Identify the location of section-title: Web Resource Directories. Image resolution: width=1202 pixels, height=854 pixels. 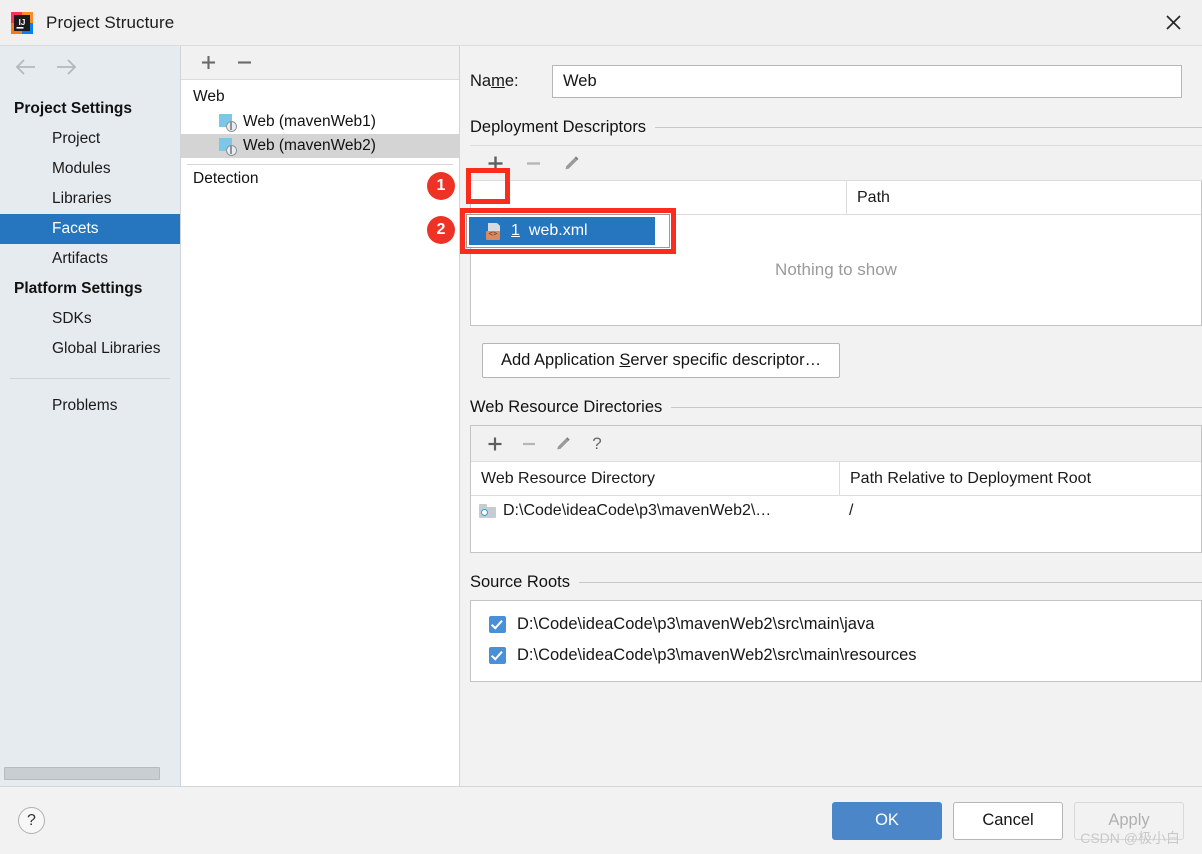
(566, 407).